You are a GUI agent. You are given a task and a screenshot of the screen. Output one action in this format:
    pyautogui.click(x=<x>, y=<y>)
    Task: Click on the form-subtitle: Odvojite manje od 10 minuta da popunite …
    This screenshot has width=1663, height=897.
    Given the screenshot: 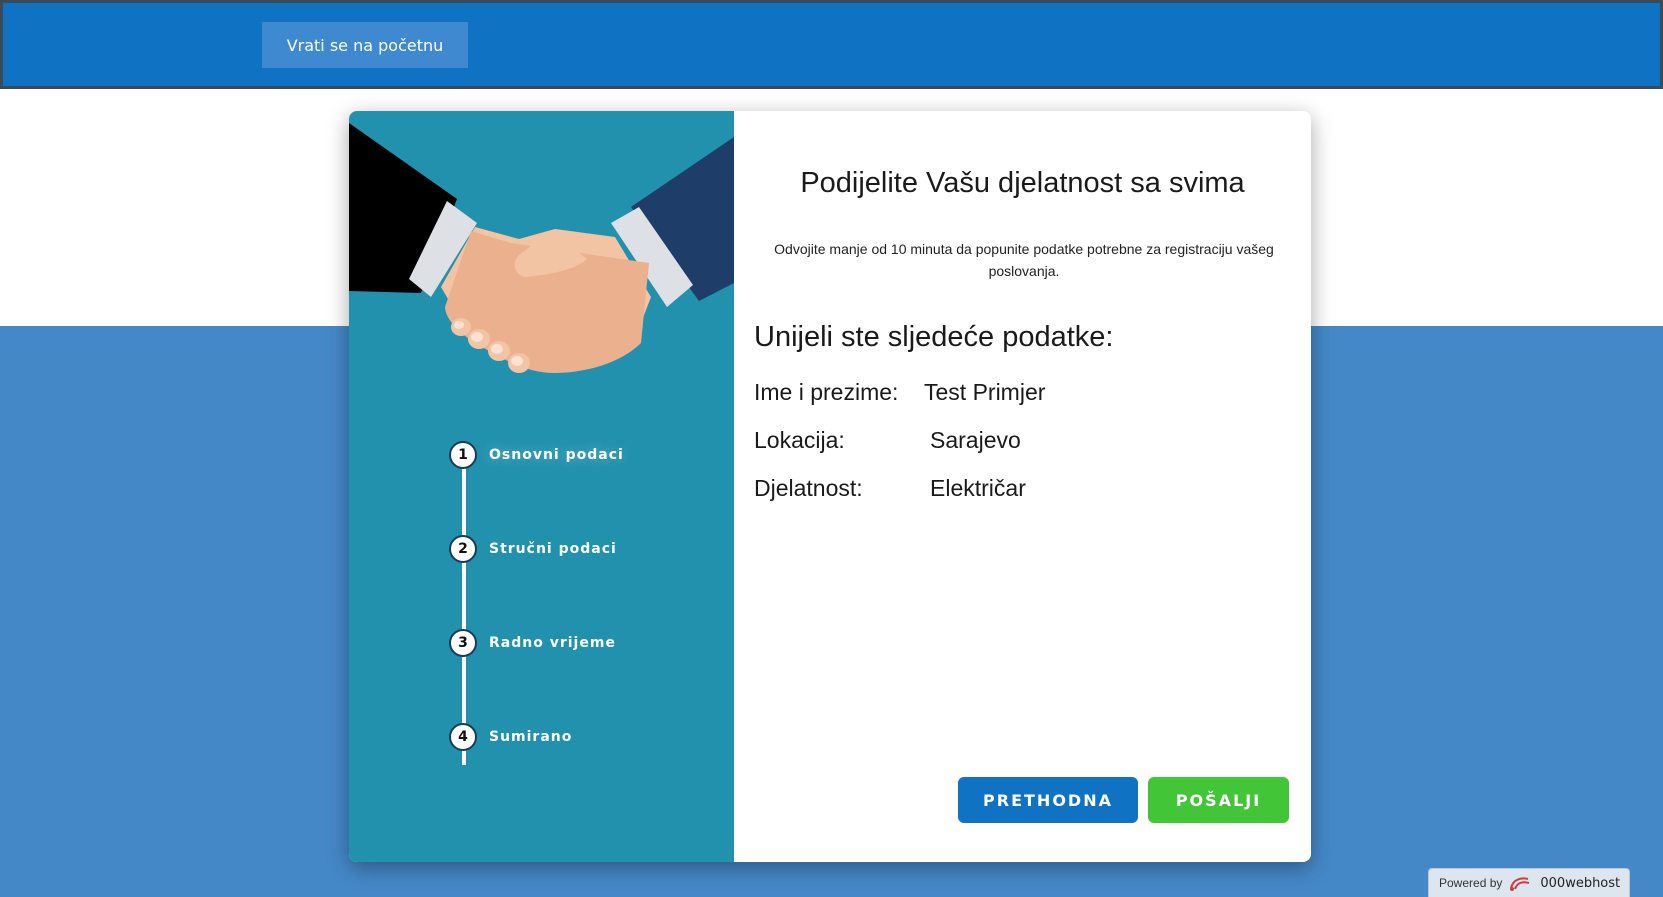 What is the action you would take?
    pyautogui.click(x=1024, y=260)
    